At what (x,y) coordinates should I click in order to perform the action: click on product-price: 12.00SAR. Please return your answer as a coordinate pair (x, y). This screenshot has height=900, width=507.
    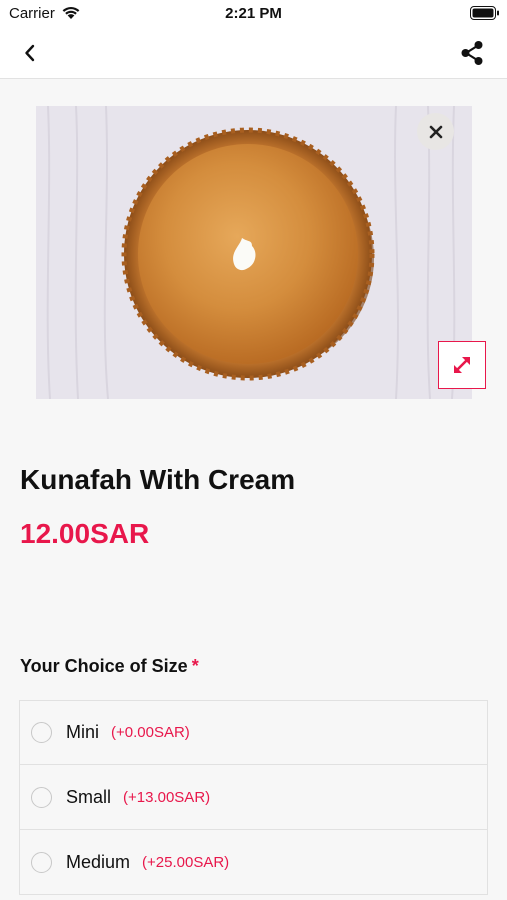
    Looking at the image, I should click on (85, 533).